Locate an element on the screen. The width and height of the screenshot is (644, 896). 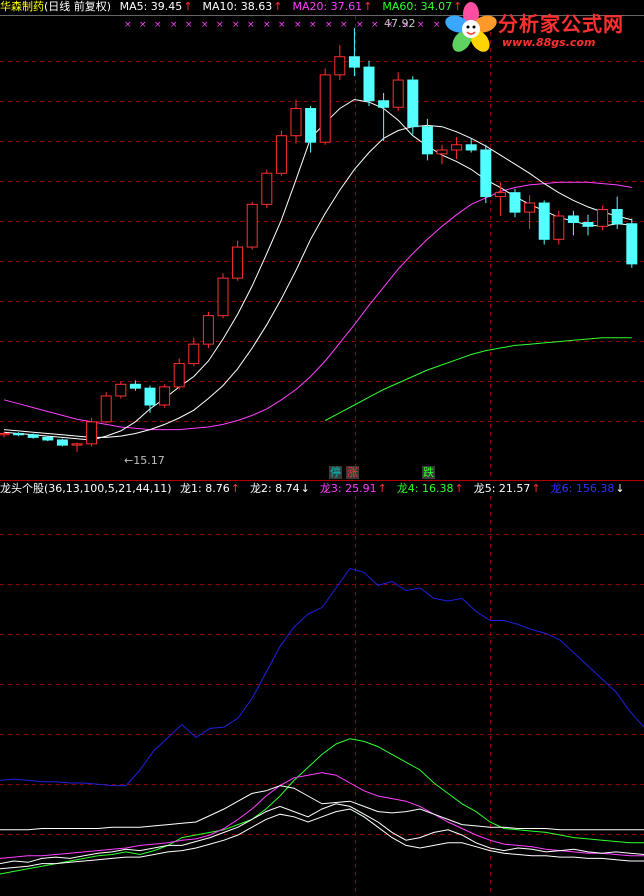
indicator-line-long1 is located at coordinates (322, 834).